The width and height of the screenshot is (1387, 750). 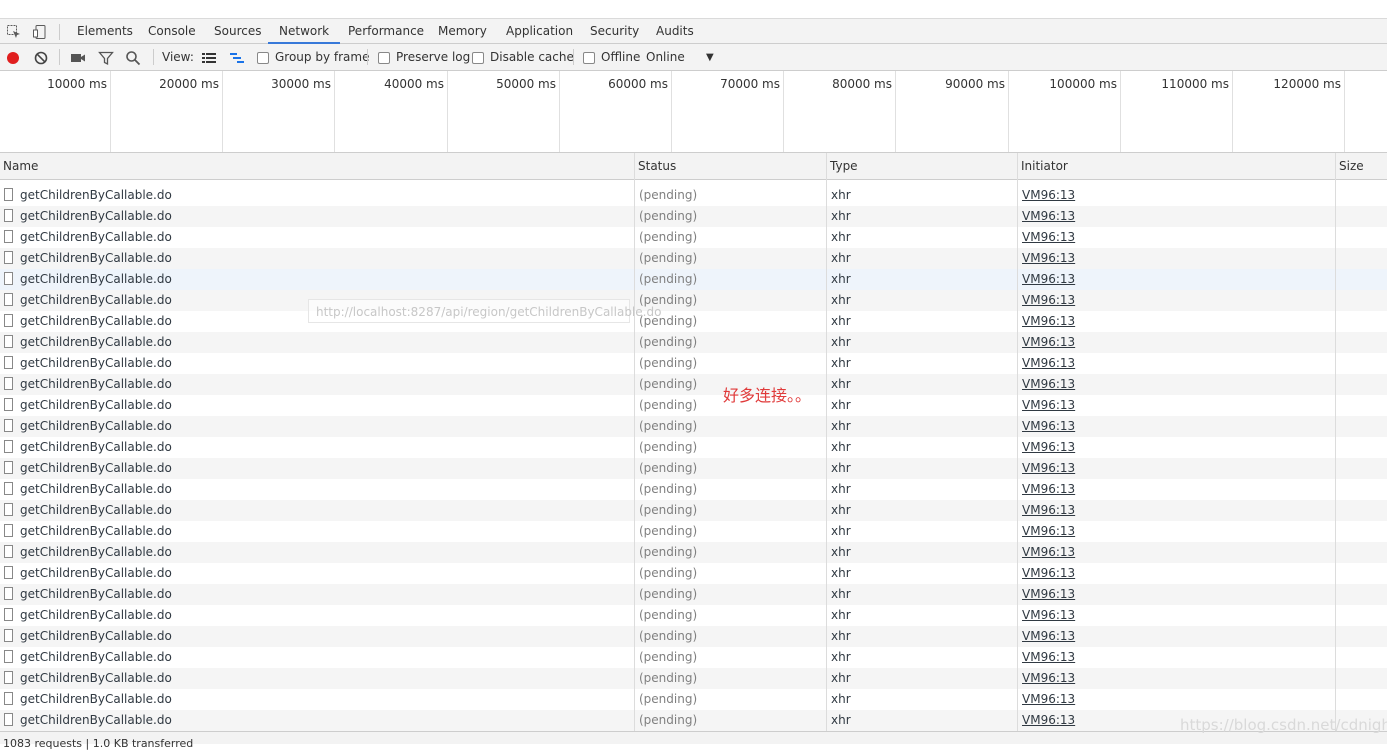 What do you see at coordinates (40, 32) in the screenshot?
I see `device-toolbar-icon` at bounding box center [40, 32].